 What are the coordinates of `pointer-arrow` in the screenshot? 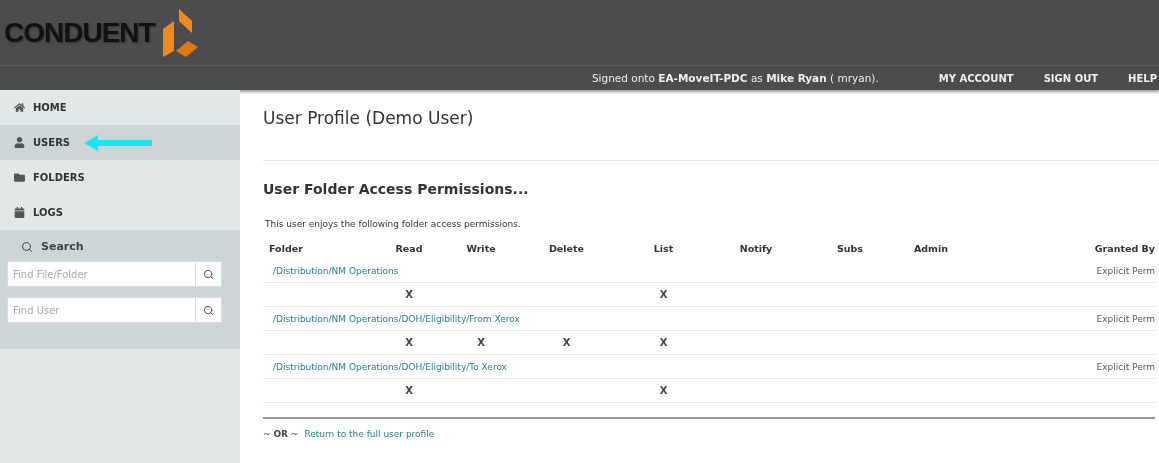 It's located at (119, 143).